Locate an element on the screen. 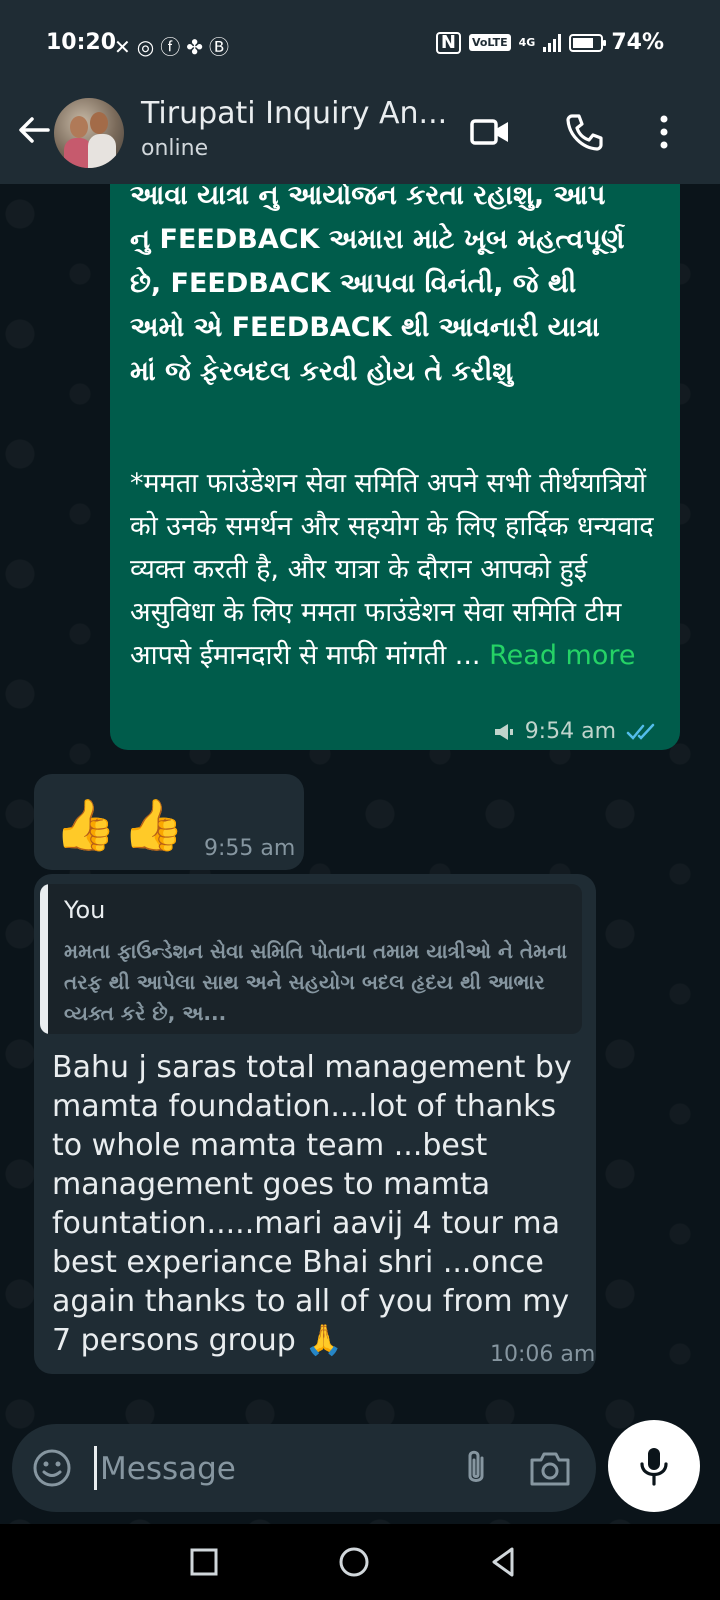  message-meta: 9:54 am is located at coordinates (575, 731).